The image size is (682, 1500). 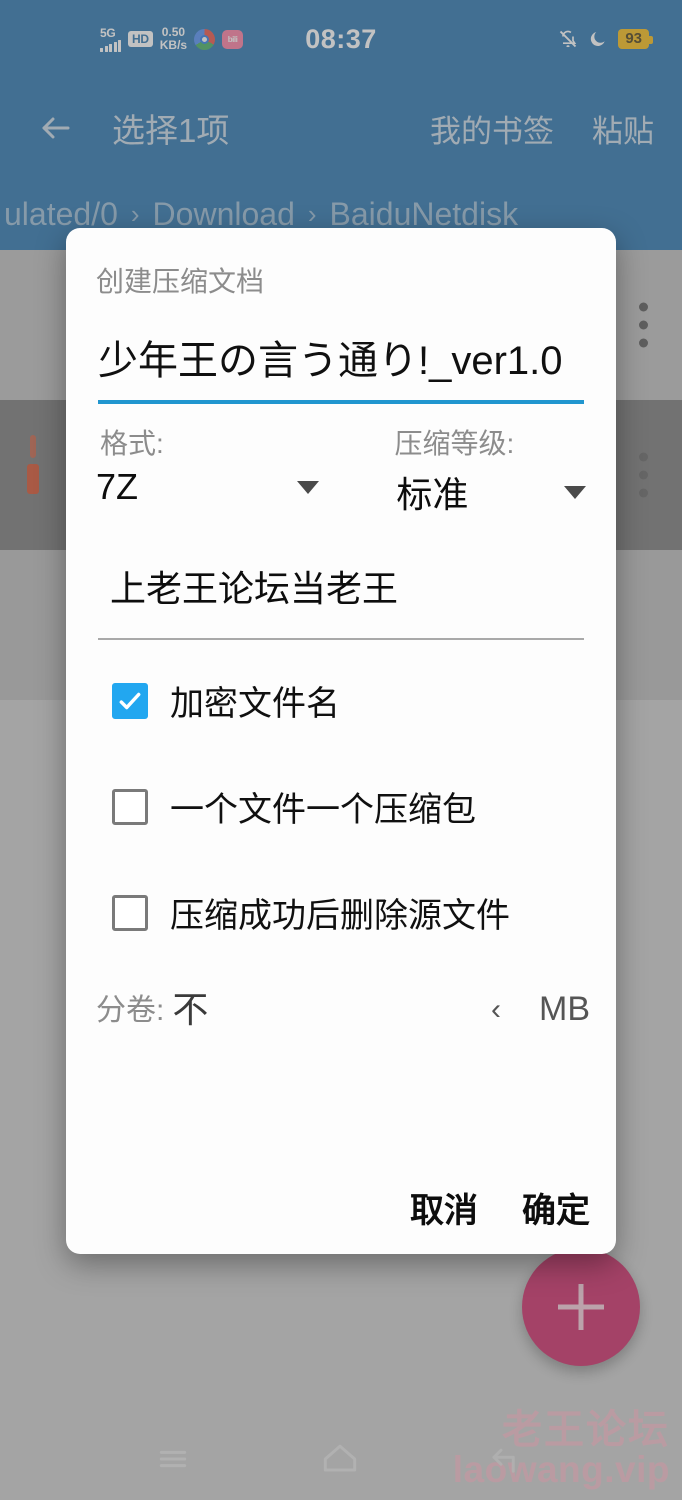 What do you see at coordinates (556, 1207) in the screenshot?
I see `confirm-button: 确定` at bounding box center [556, 1207].